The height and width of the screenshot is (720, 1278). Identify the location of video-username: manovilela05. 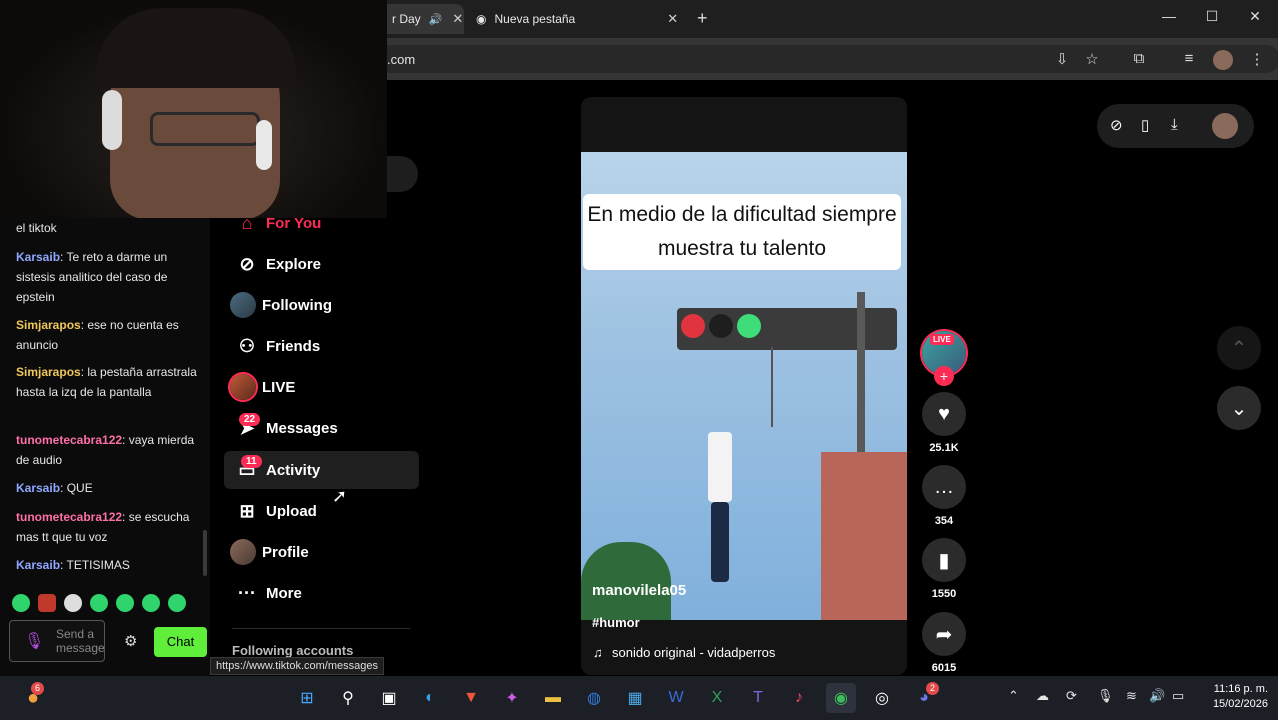
(639, 590).